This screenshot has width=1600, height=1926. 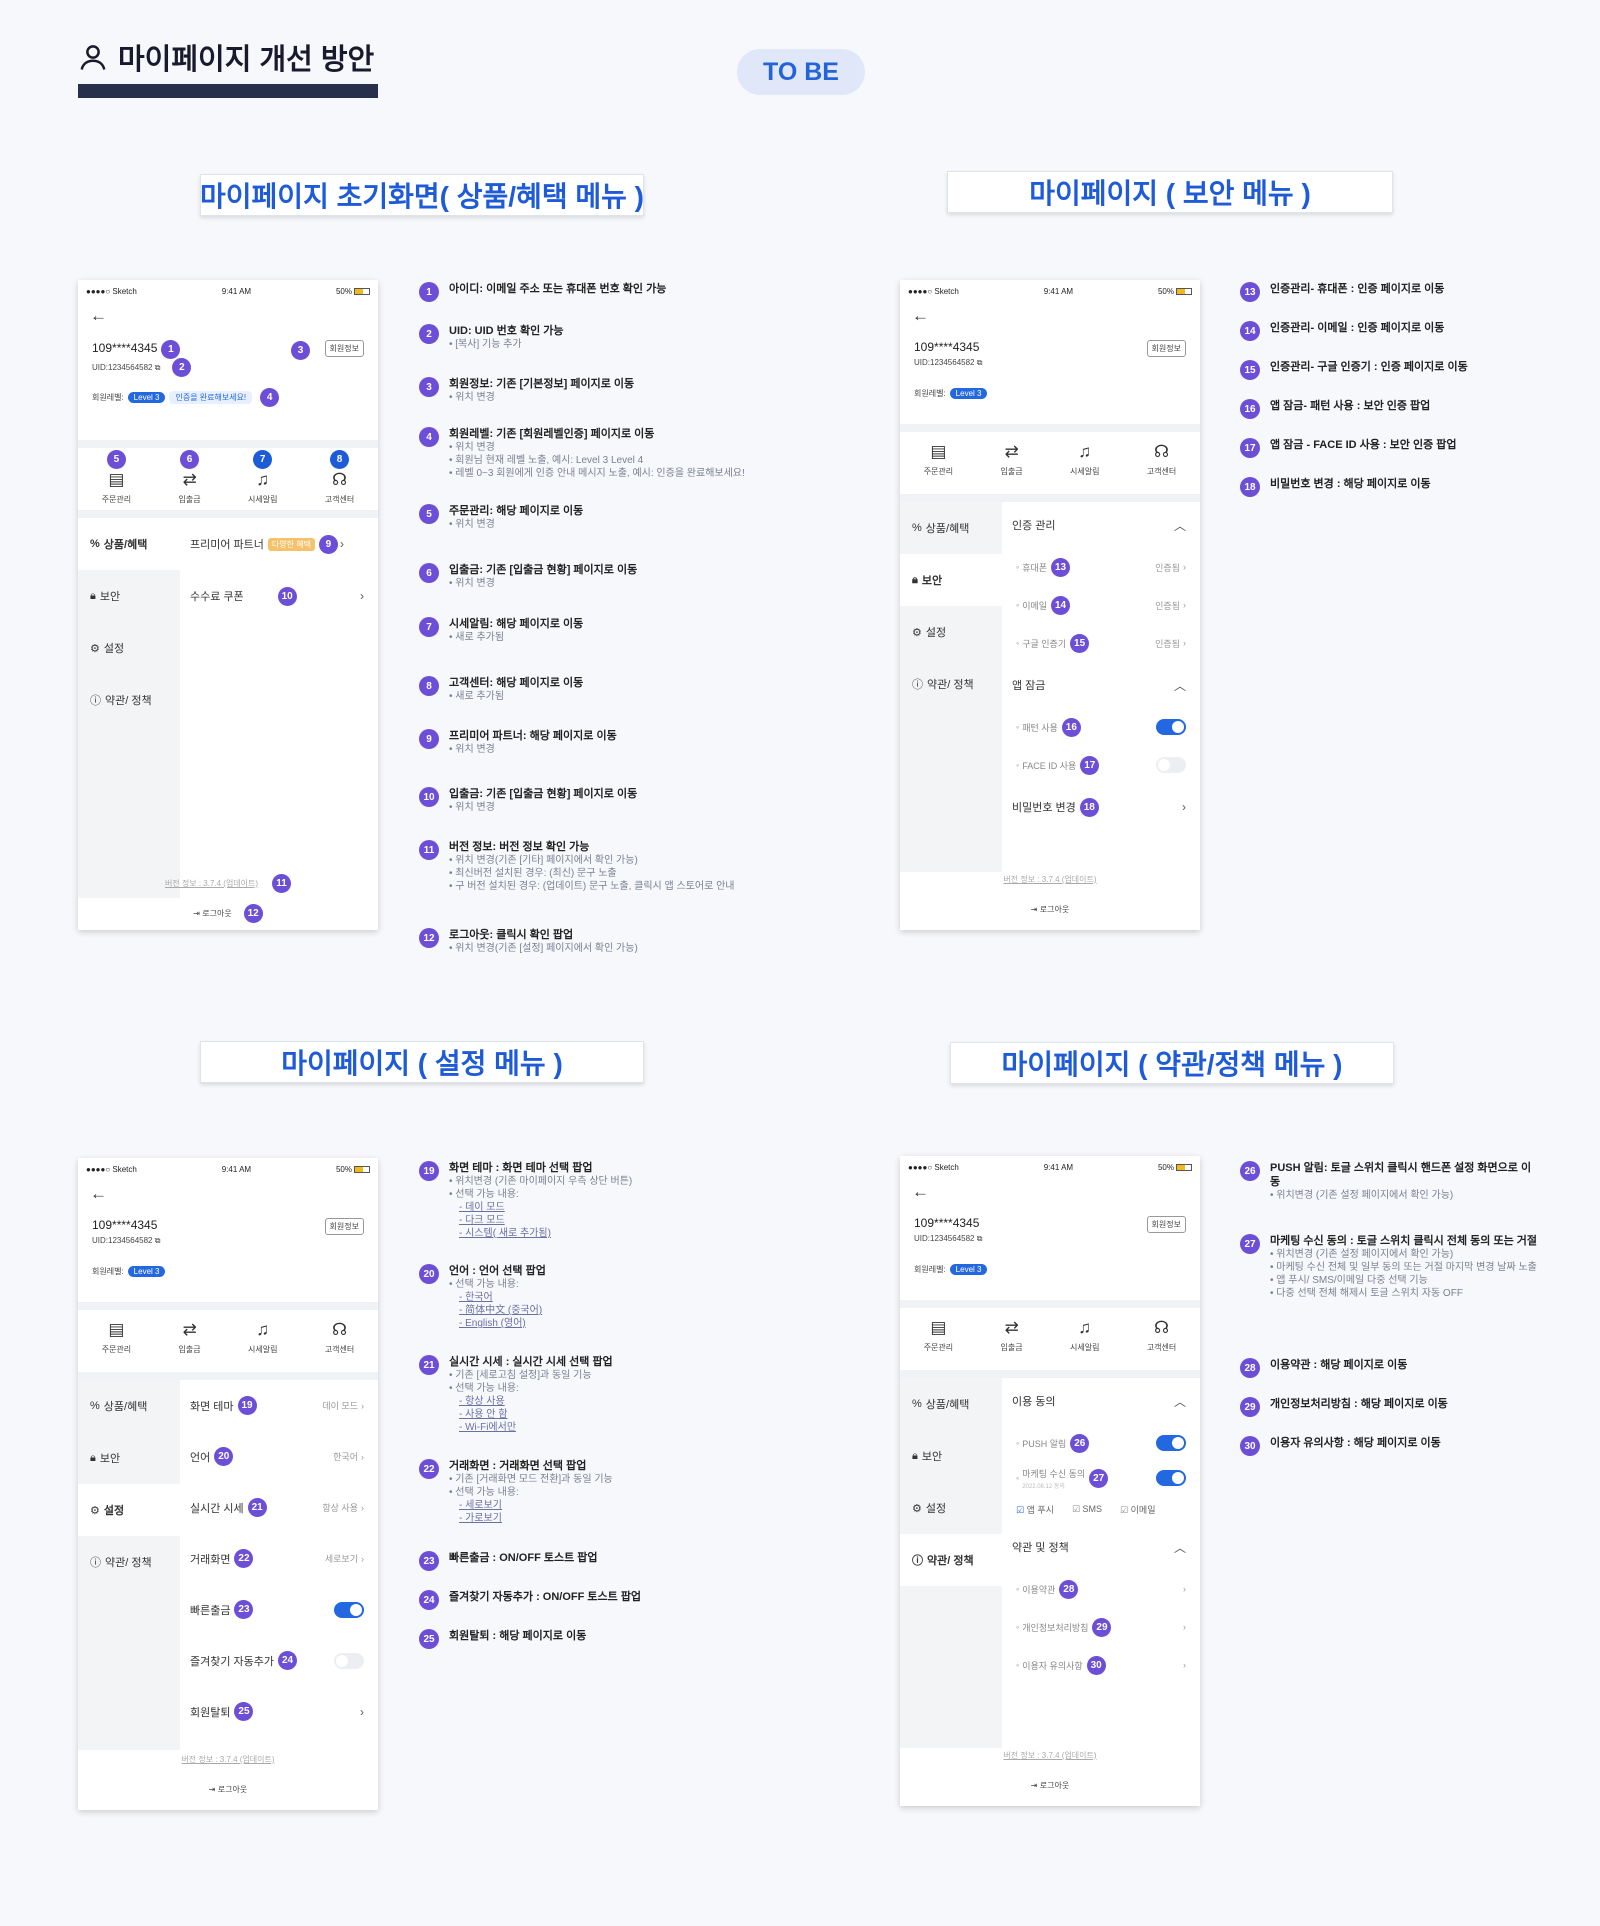 I want to click on favorite-auto-toggle, so click(x=349, y=1660).